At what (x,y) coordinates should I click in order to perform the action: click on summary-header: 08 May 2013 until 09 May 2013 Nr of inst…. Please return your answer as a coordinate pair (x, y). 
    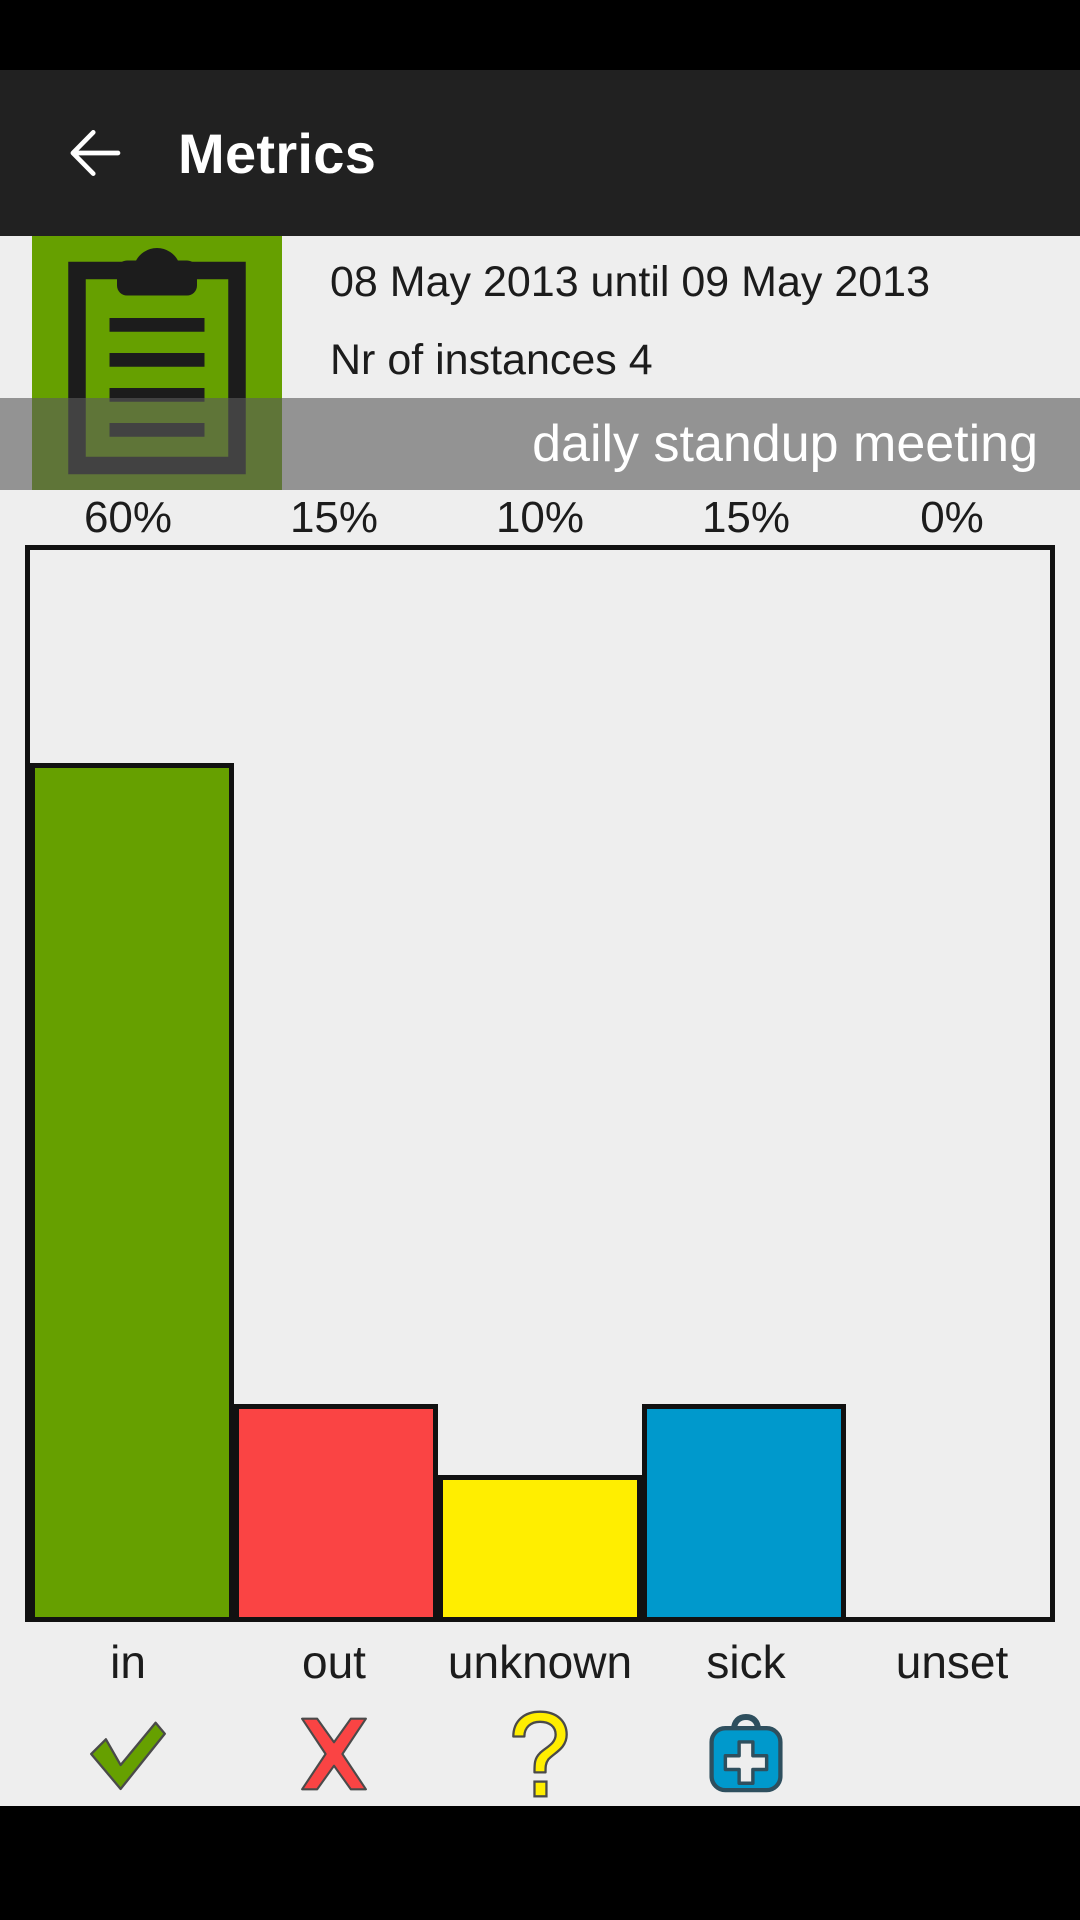
    Looking at the image, I should click on (540, 363).